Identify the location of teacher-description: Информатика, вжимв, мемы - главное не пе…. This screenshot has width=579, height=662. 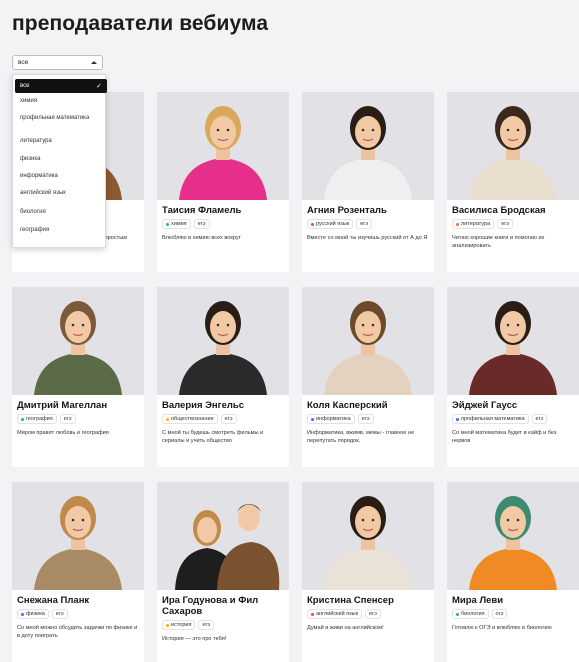
(361, 437).